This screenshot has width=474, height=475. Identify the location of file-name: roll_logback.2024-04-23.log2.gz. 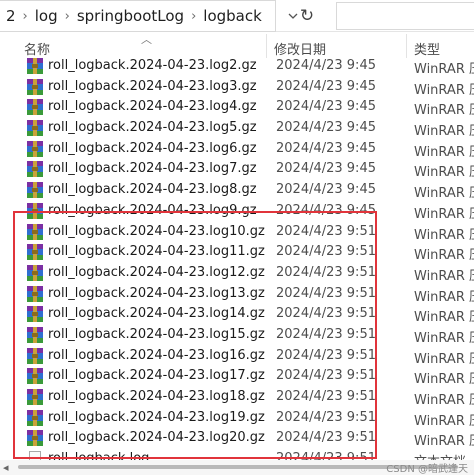
(152, 65).